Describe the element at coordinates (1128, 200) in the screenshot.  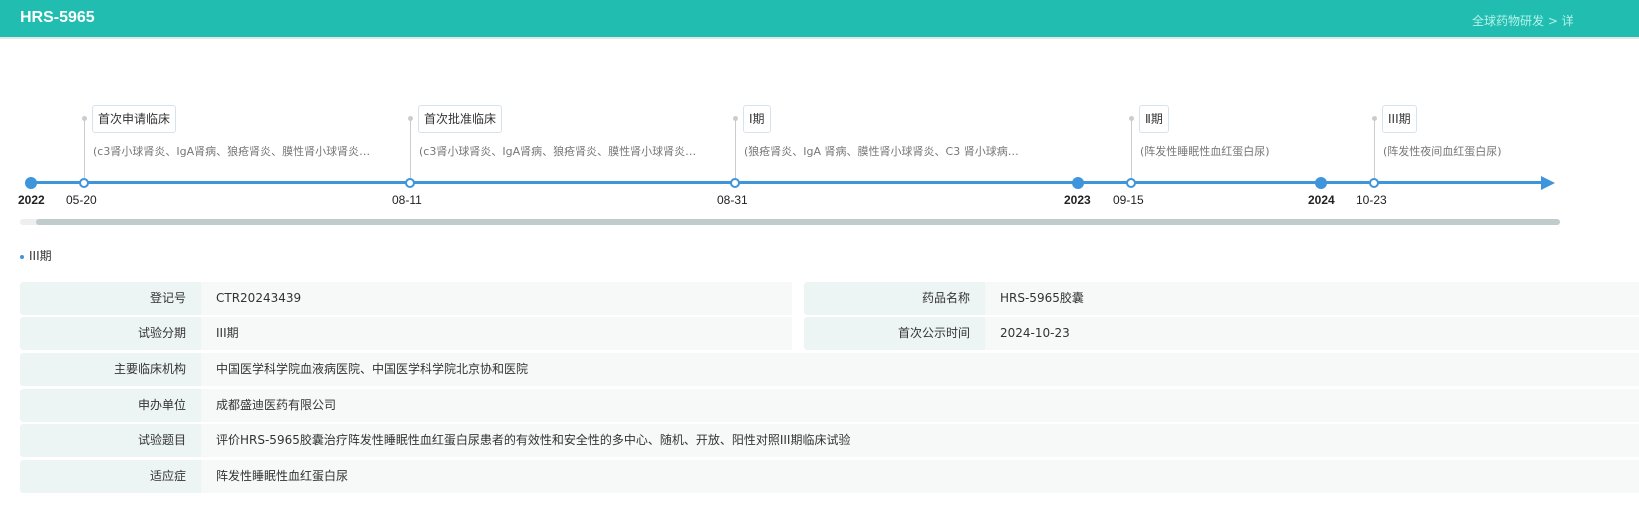
I see `event-date: 09-15` at that location.